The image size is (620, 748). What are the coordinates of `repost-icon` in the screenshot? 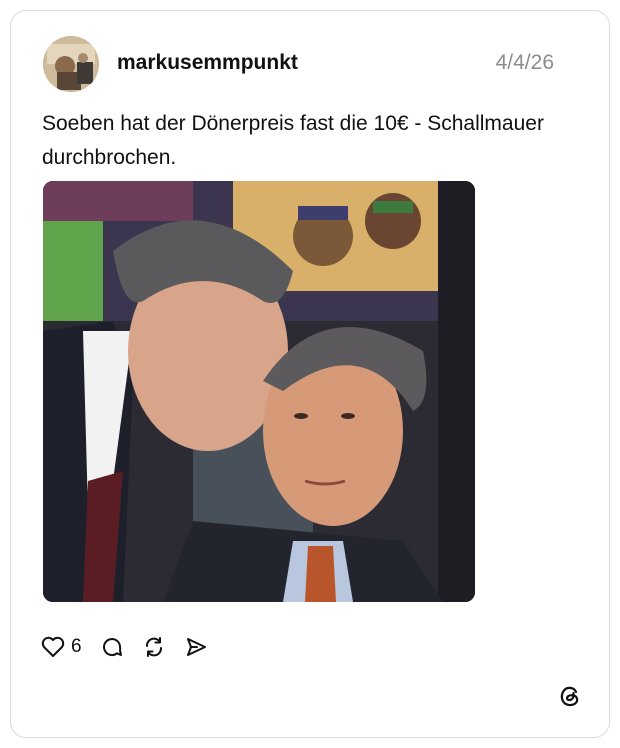 It's located at (154, 647).